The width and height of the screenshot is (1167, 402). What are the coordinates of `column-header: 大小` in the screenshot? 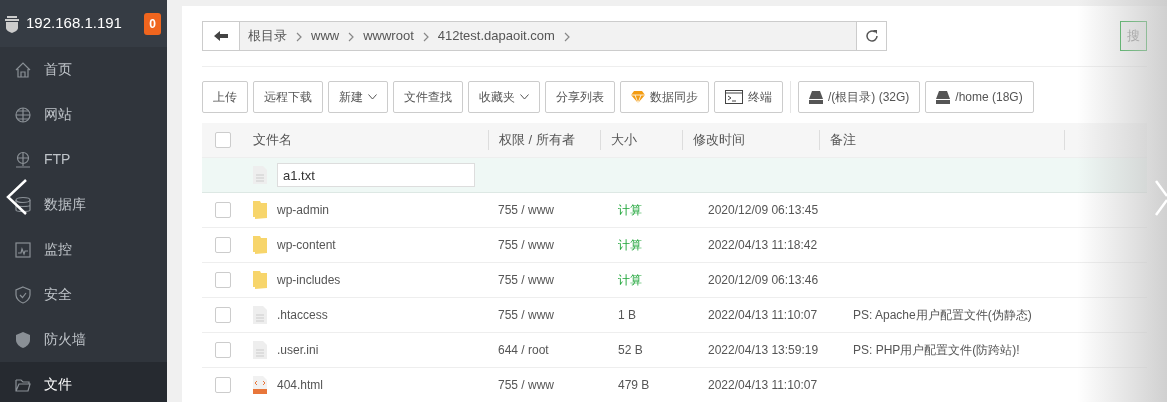 It's located at (645, 140).